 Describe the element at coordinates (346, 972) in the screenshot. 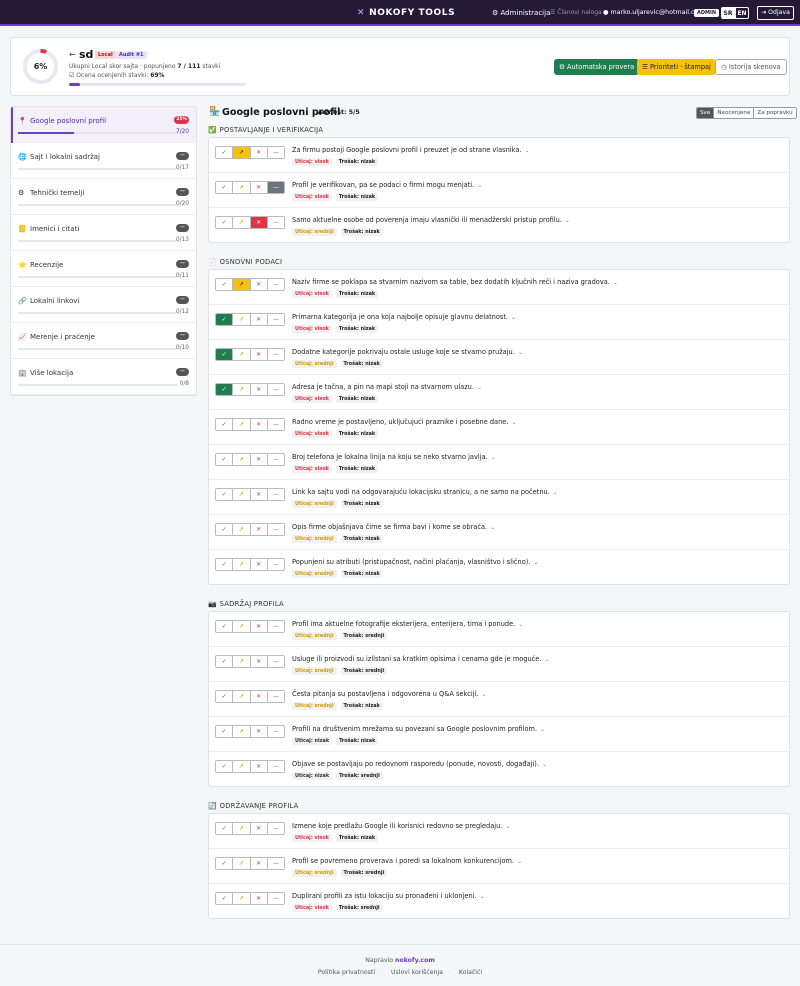

I see `privacy-link: Politika privatnosti` at that location.